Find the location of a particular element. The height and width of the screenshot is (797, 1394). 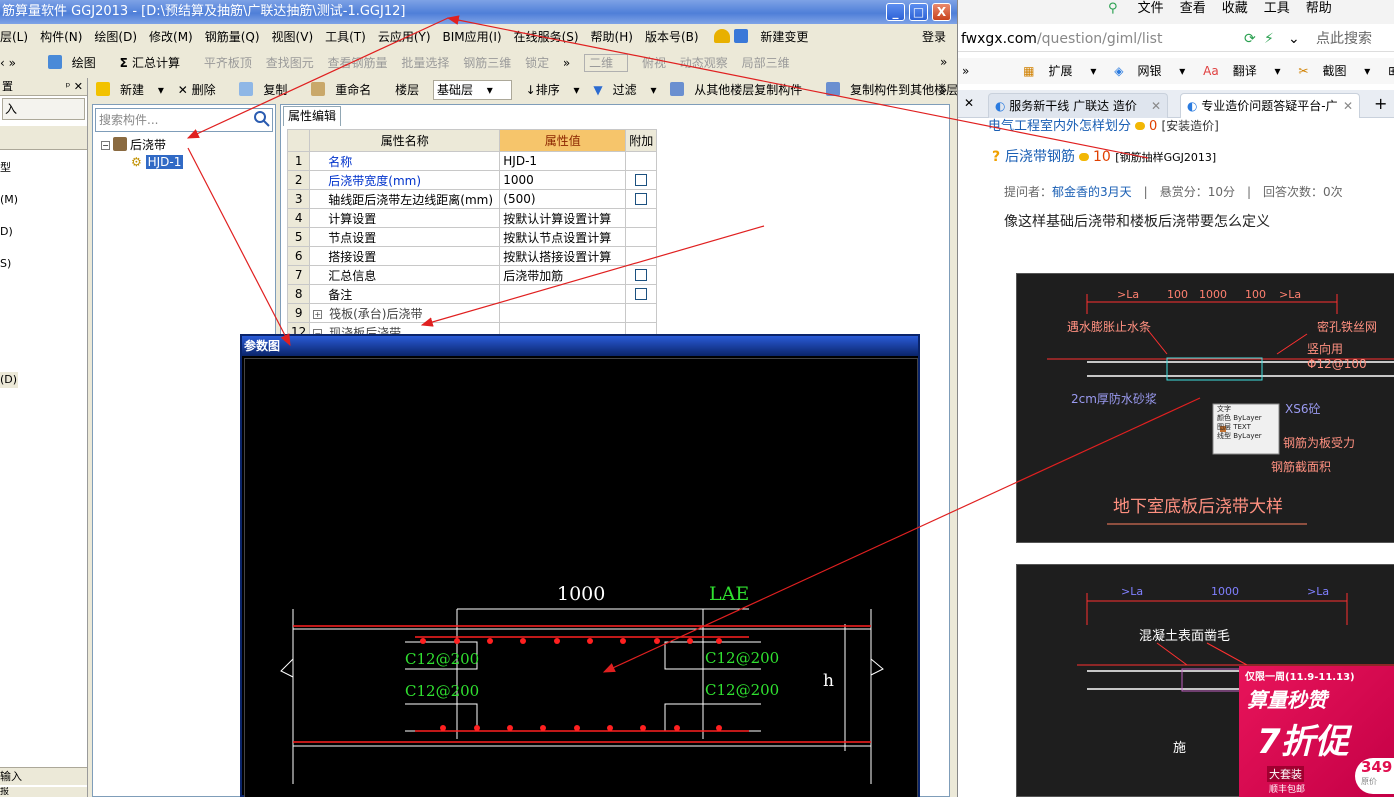

browser-tab-active: ◐ 专业造价问题答疑平台-广 ✕ is located at coordinates (1270, 105).